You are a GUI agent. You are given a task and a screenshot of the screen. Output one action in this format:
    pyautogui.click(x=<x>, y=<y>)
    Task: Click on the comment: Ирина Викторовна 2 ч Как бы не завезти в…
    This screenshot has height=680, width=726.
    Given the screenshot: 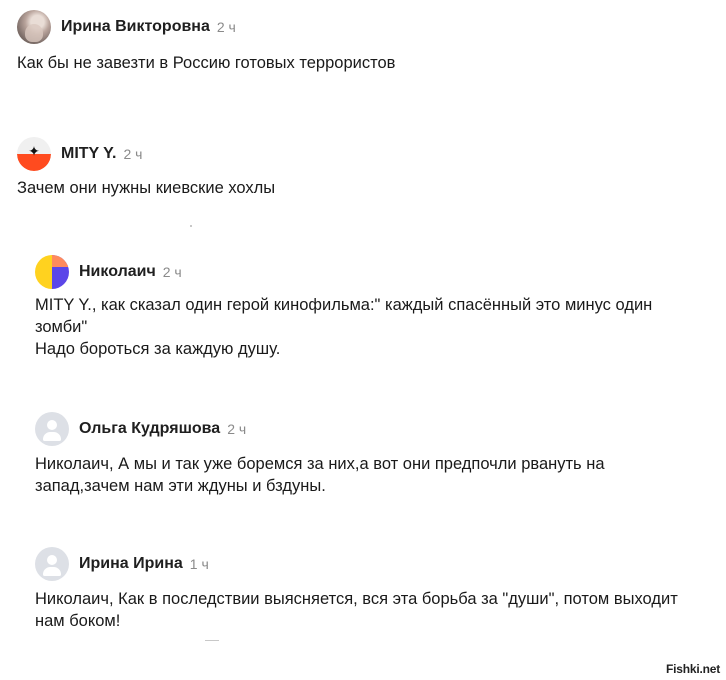 What is the action you would take?
    pyautogui.click(x=206, y=41)
    